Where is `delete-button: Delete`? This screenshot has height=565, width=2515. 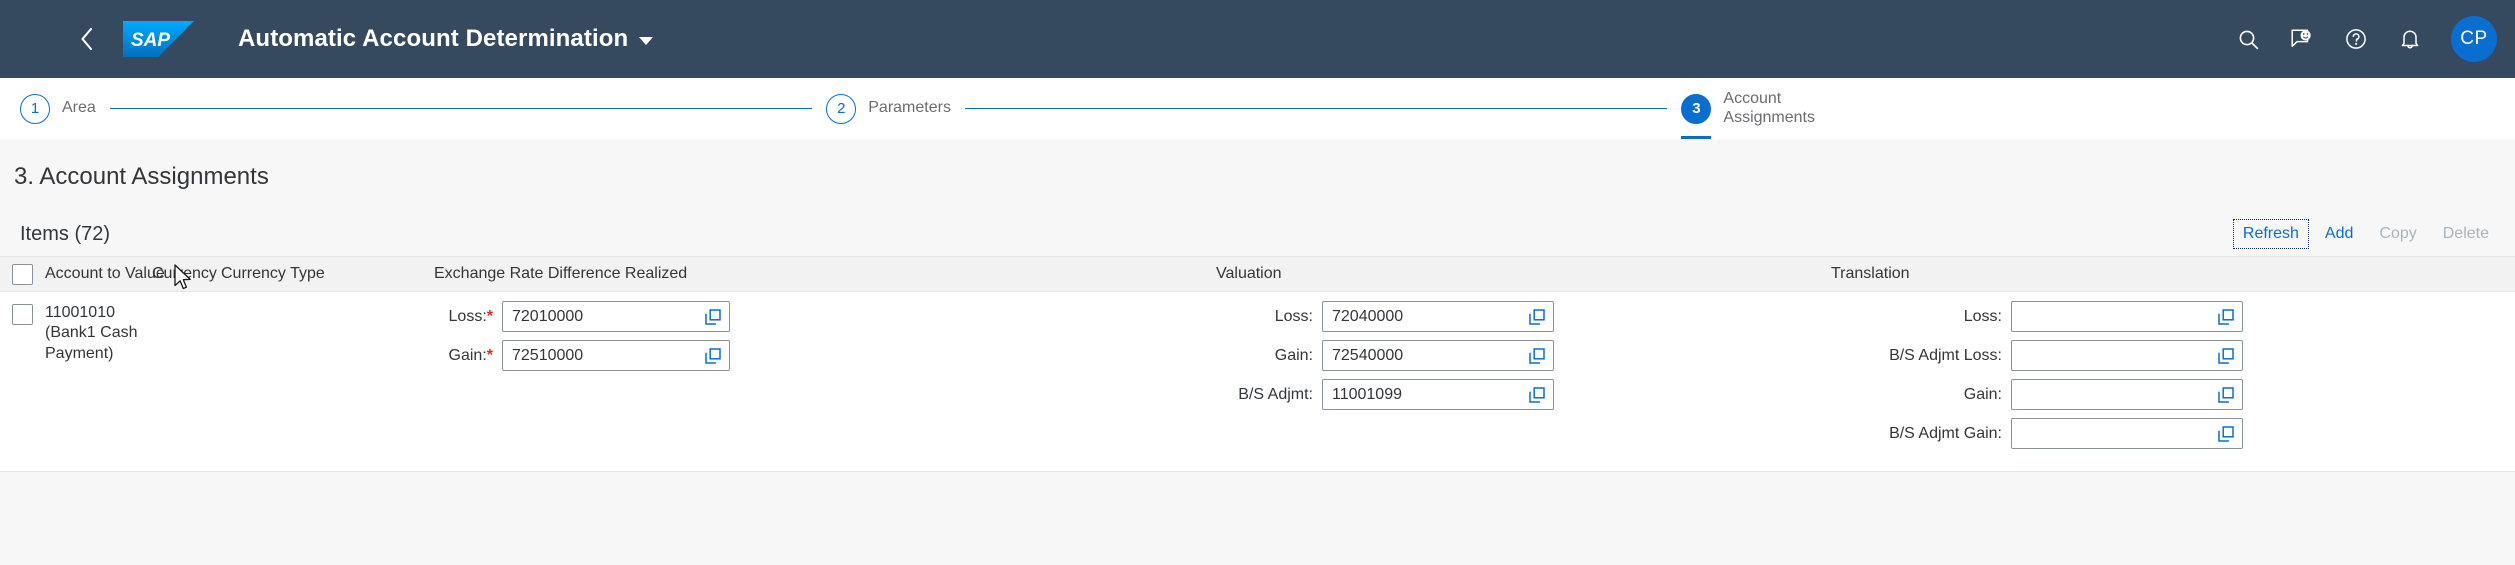 delete-button: Delete is located at coordinates (2466, 234).